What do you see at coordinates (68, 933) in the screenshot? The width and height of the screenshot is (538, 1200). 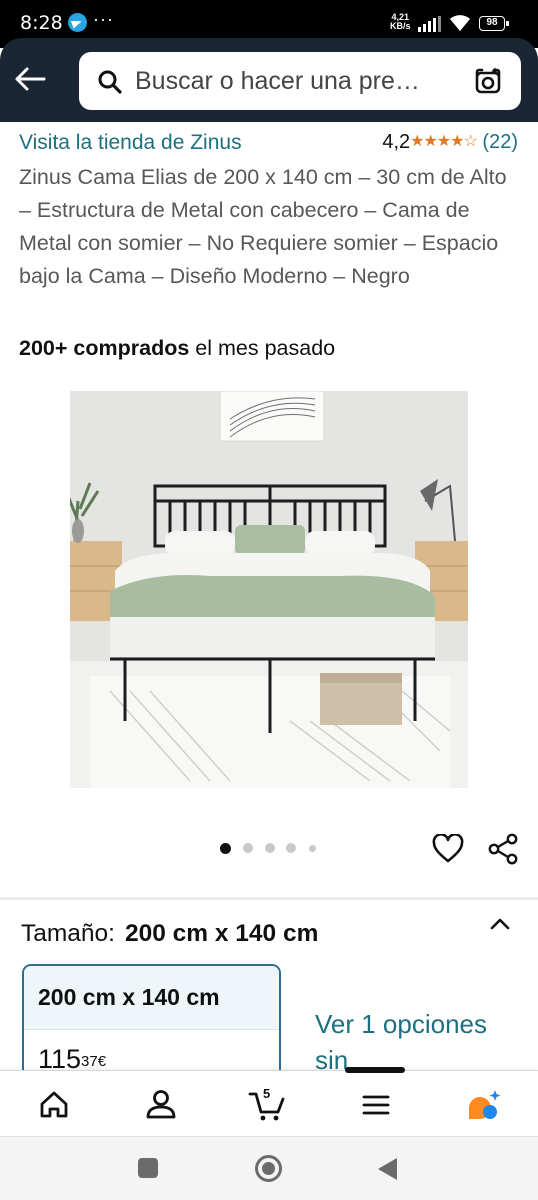 I see `size-label: Tamaño:` at bounding box center [68, 933].